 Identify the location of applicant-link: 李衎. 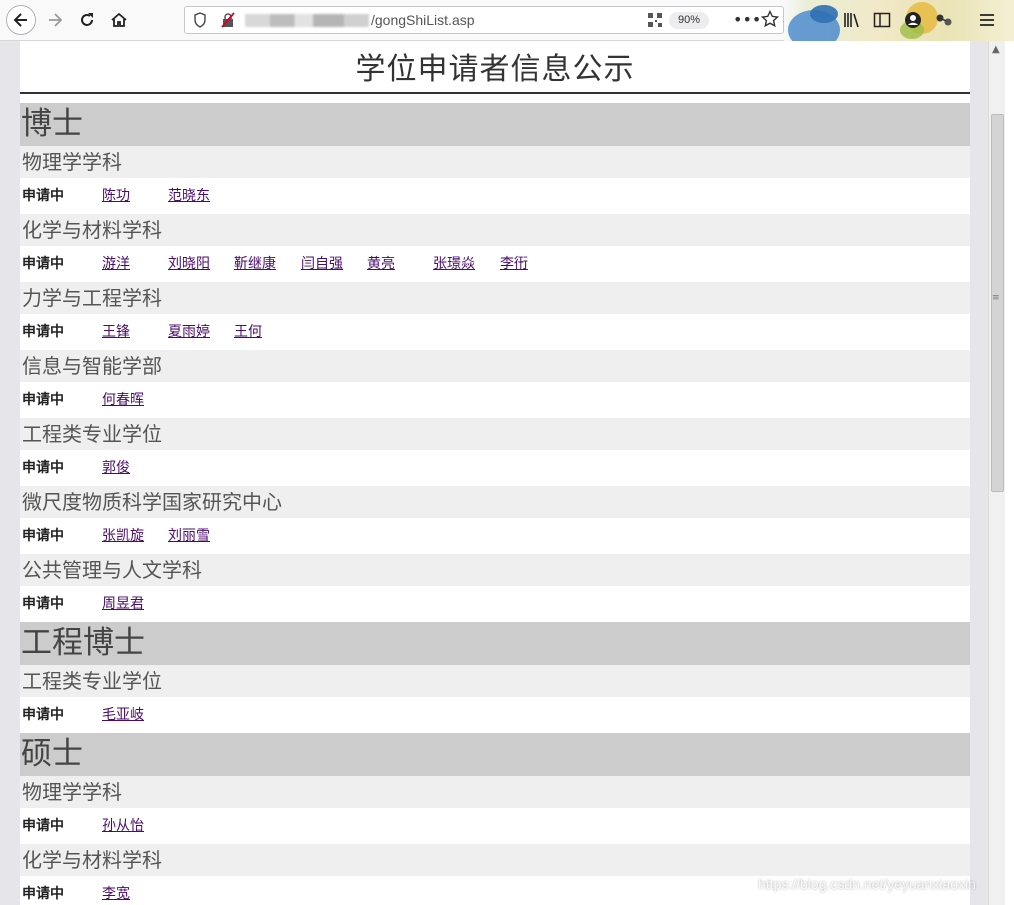
(514, 264).